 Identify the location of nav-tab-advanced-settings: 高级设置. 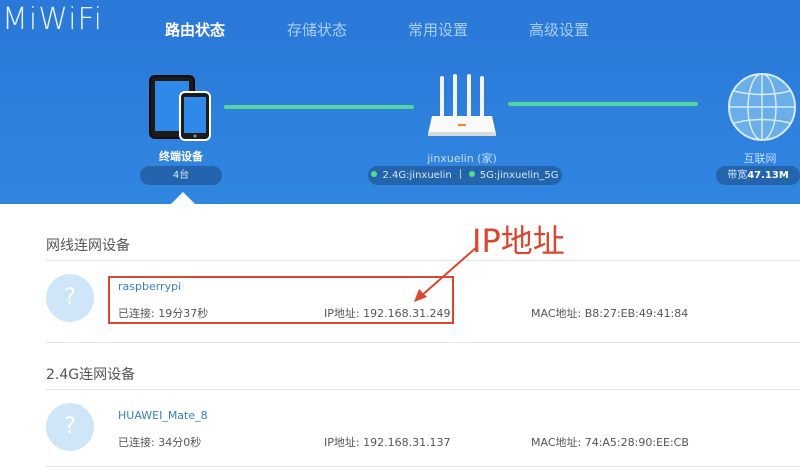
(559, 29).